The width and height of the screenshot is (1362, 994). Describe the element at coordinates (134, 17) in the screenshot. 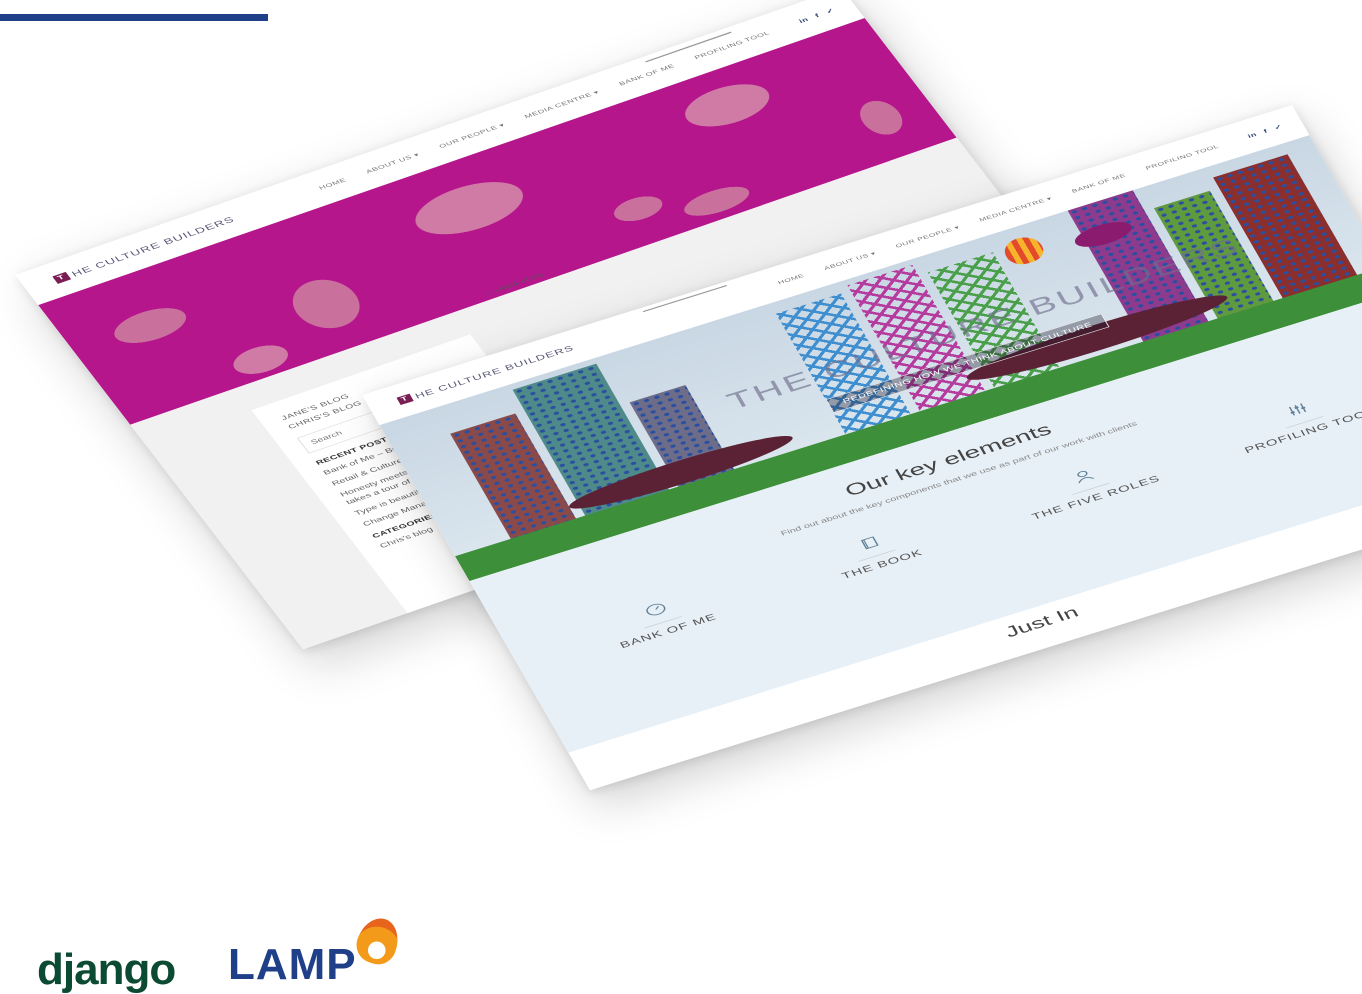

I see `top-accent-rule` at that location.